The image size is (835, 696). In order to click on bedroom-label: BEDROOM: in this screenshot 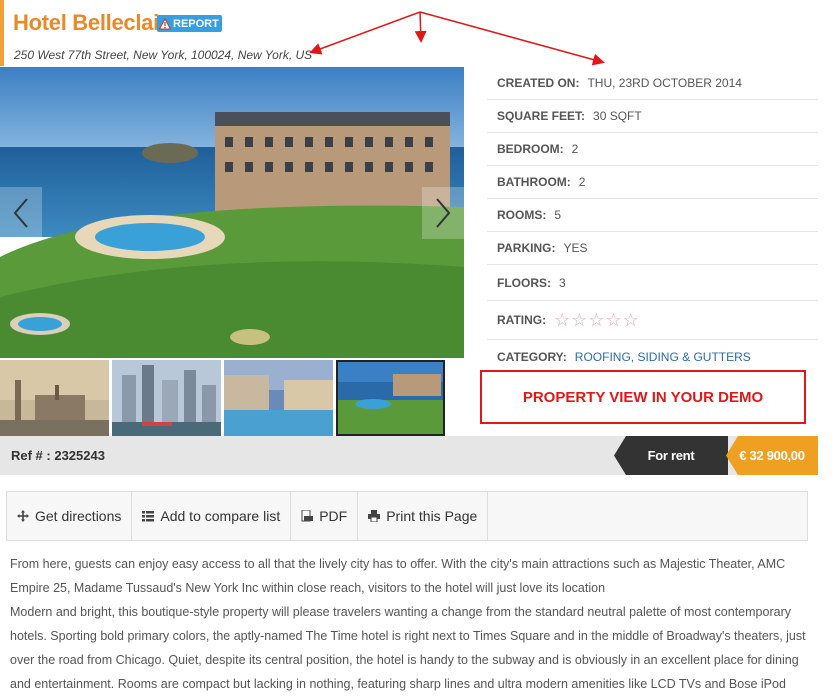, I will do `click(530, 149)`.